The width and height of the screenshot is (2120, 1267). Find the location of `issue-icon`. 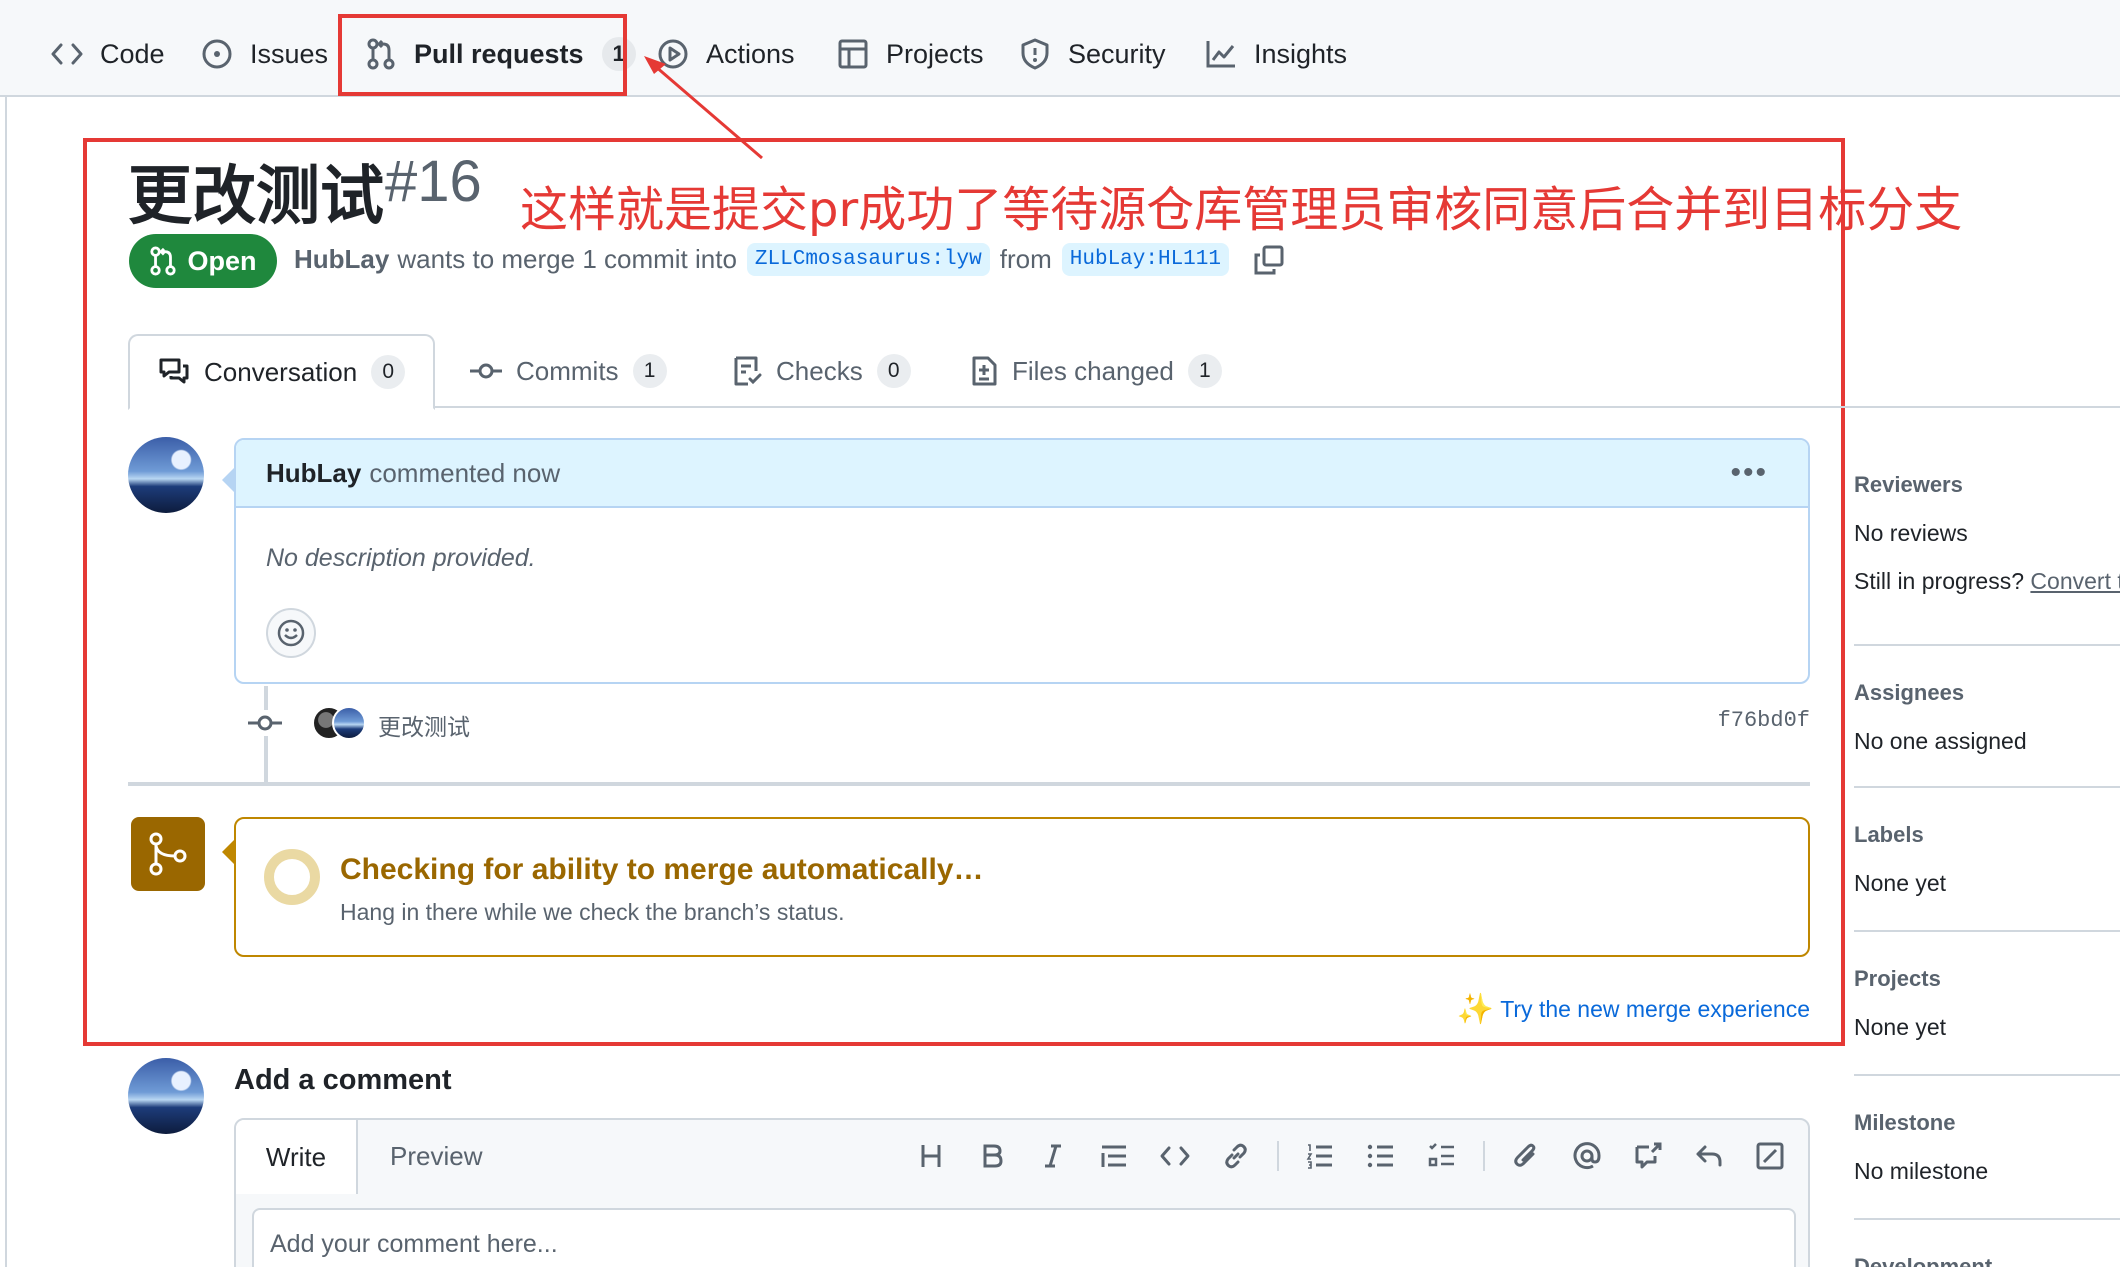

issue-icon is located at coordinates (217, 54).